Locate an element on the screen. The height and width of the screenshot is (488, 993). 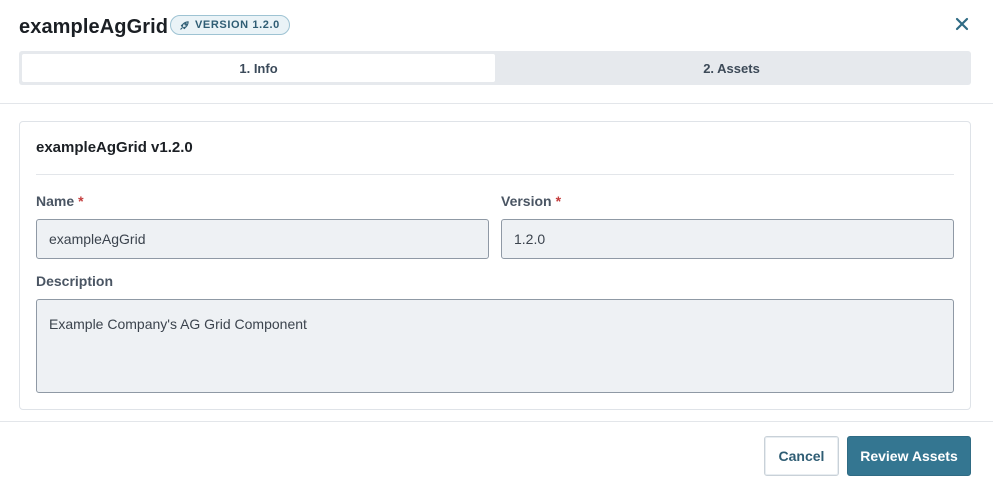
modal-title: exampleAgGrid is located at coordinates (94, 27).